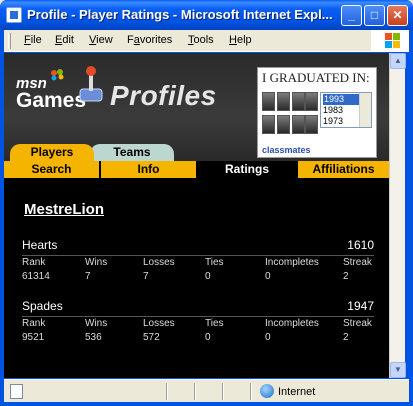  I want to click on subnav-ratings: Ratings, so click(247, 169).